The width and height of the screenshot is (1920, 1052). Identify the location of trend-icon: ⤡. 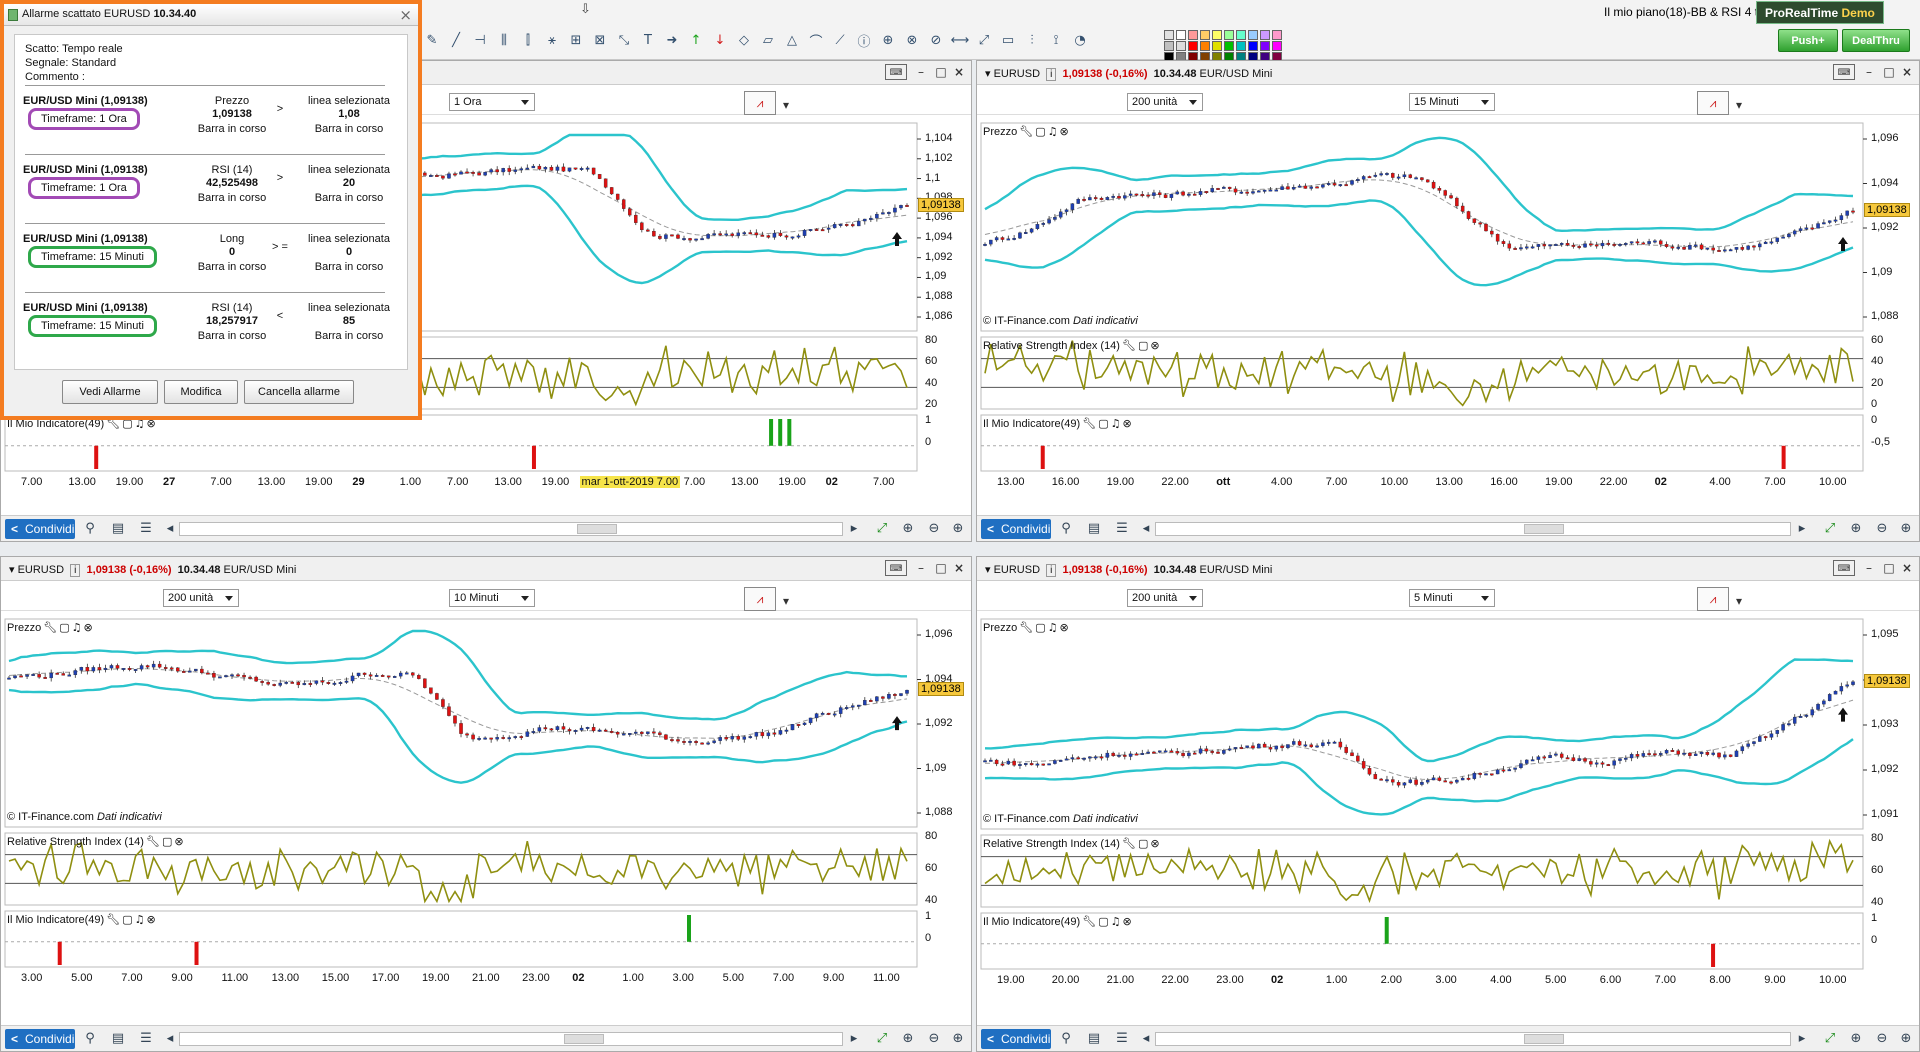
(624, 40).